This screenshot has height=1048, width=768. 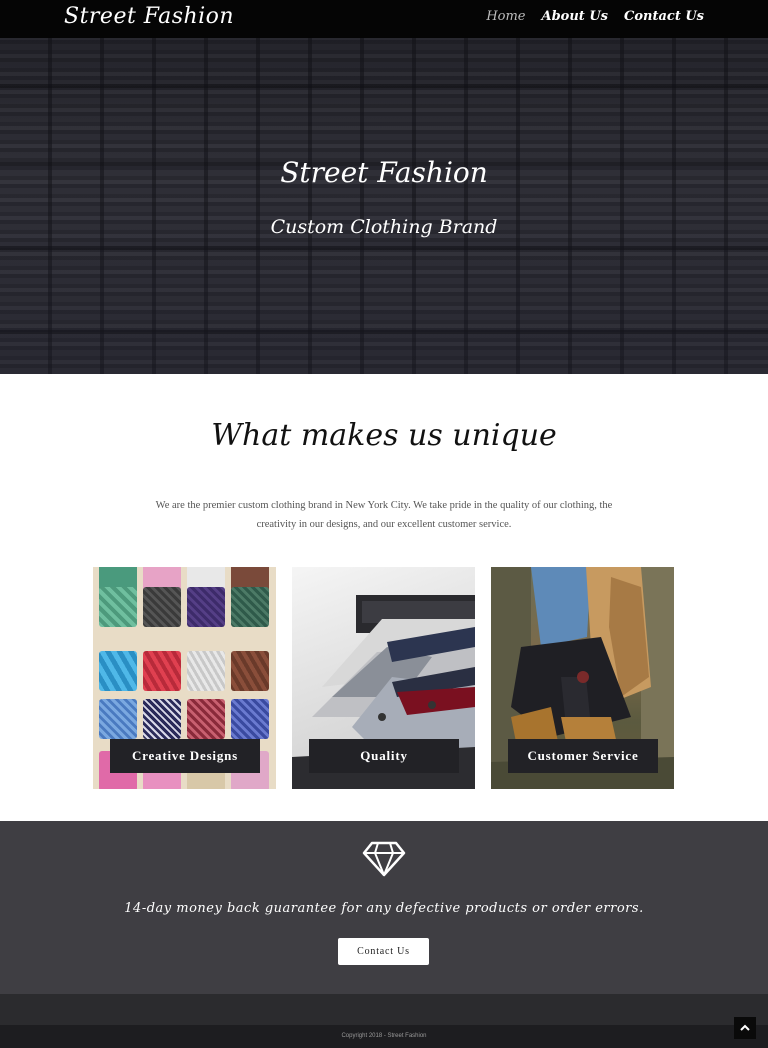 I want to click on navbar: Street Fashion Home About Us Contact Us, so click(x=384, y=19).